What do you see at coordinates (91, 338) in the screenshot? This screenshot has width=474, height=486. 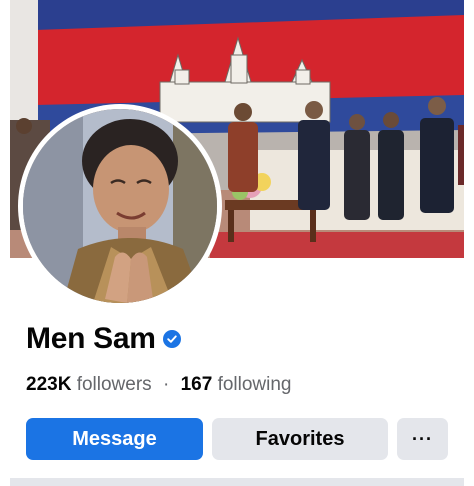 I see `profile-name: Men Sam` at bounding box center [91, 338].